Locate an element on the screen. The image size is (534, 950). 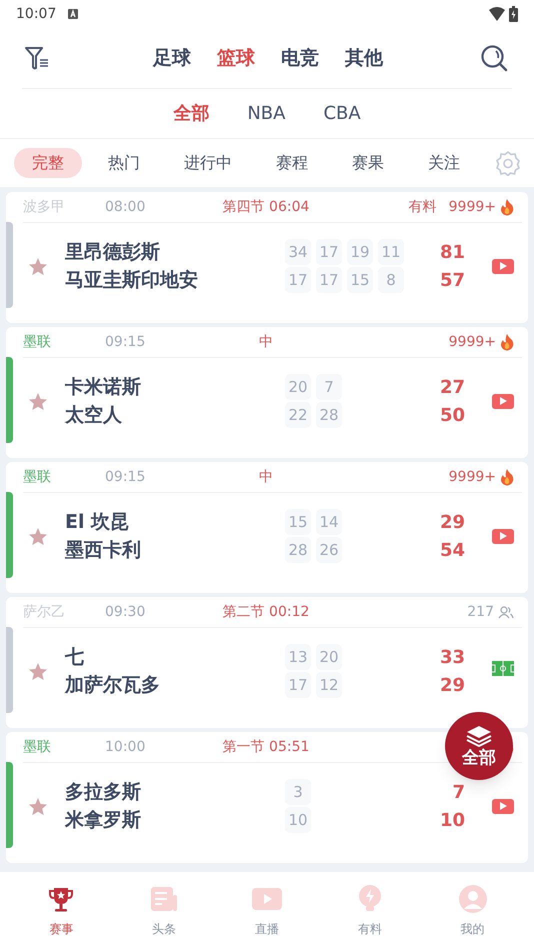
quarter-score: 8 is located at coordinates (391, 280).